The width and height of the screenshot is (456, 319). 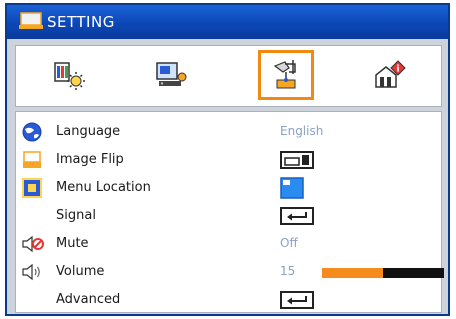 I want to click on image-settings-icon, so click(x=69, y=76).